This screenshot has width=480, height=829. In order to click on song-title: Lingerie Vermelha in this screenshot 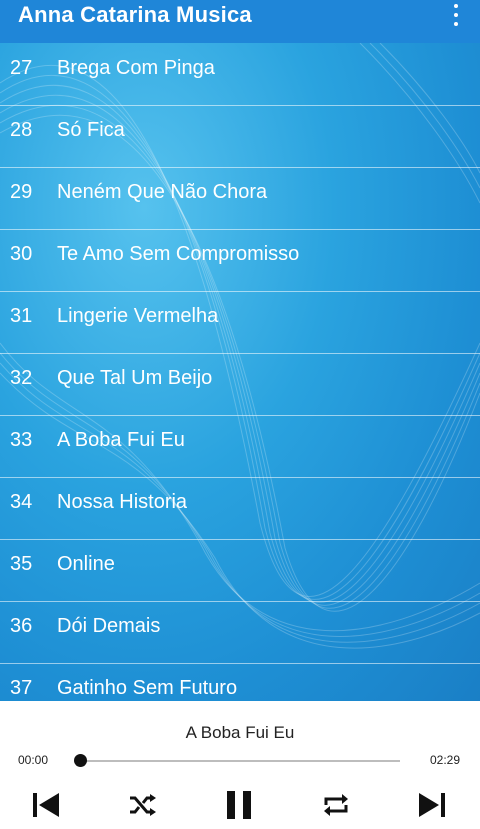, I will do `click(138, 316)`.